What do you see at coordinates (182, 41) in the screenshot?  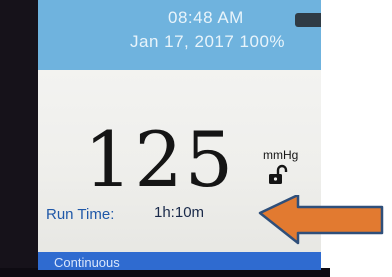 I see `date-text: Jan 17, 2017` at bounding box center [182, 41].